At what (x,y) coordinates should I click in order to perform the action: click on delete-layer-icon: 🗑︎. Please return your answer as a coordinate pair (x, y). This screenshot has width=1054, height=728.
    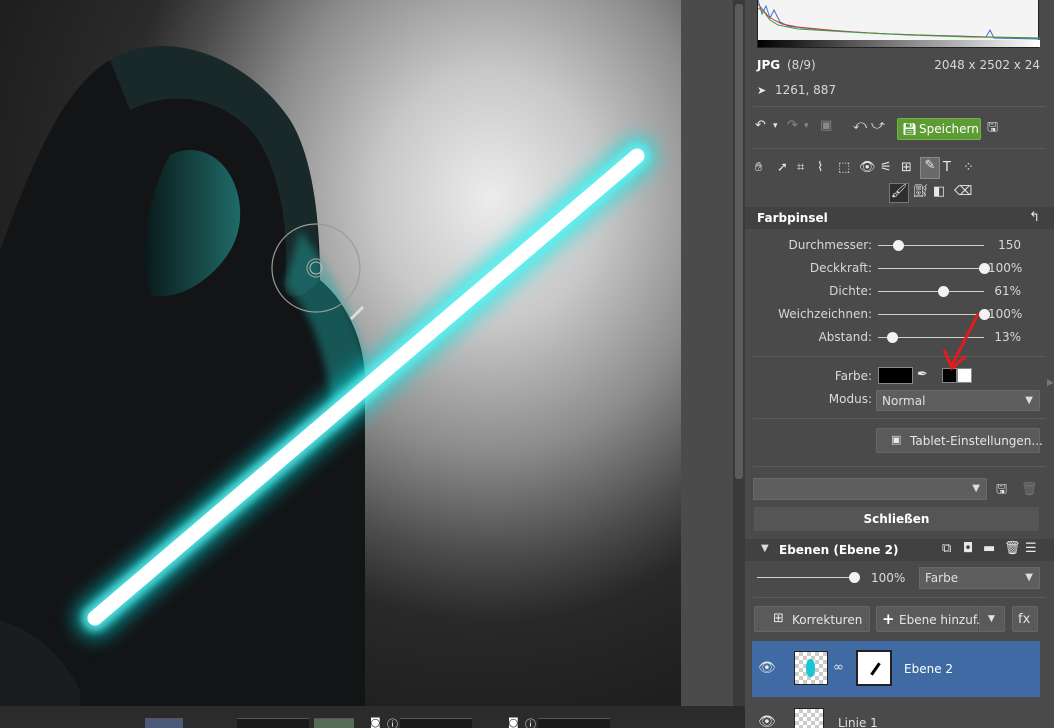
    Looking at the image, I should click on (1012, 549).